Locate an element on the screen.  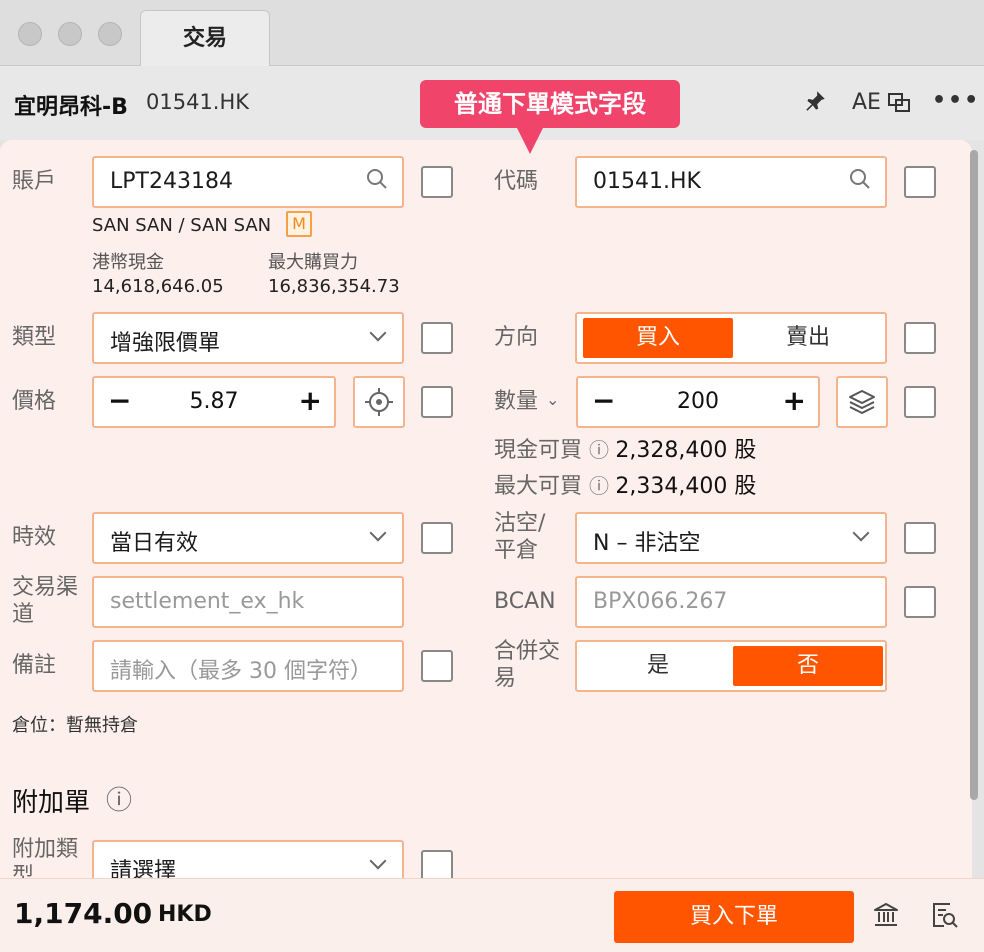
layers-icon is located at coordinates (862, 402).